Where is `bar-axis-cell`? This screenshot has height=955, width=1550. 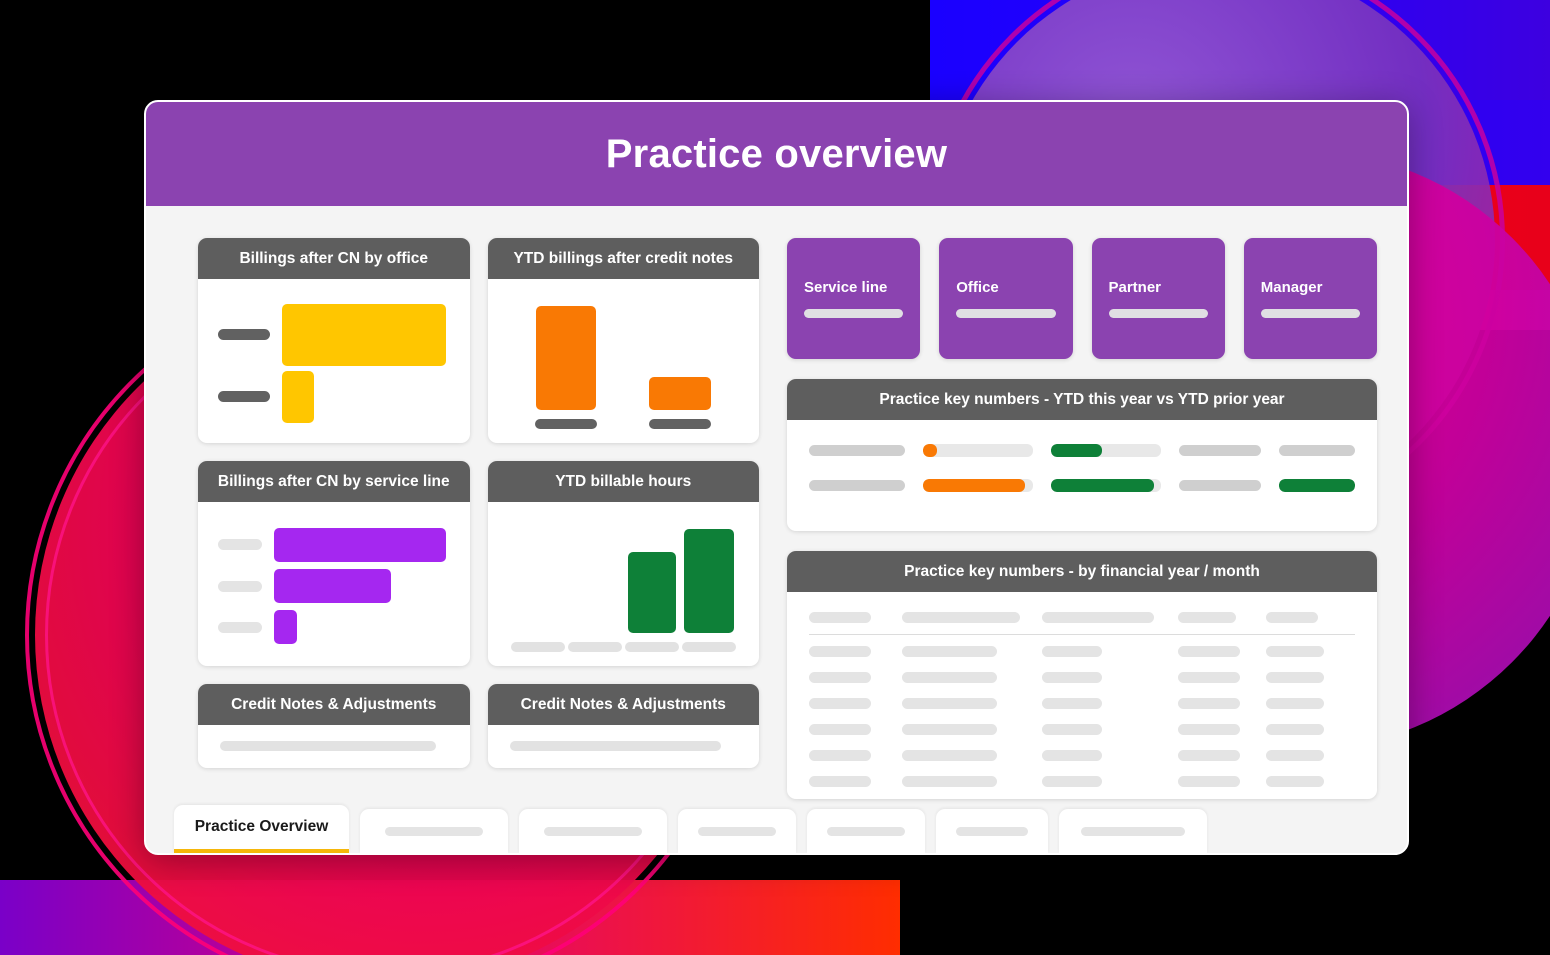 bar-axis-cell is located at coordinates (680, 424).